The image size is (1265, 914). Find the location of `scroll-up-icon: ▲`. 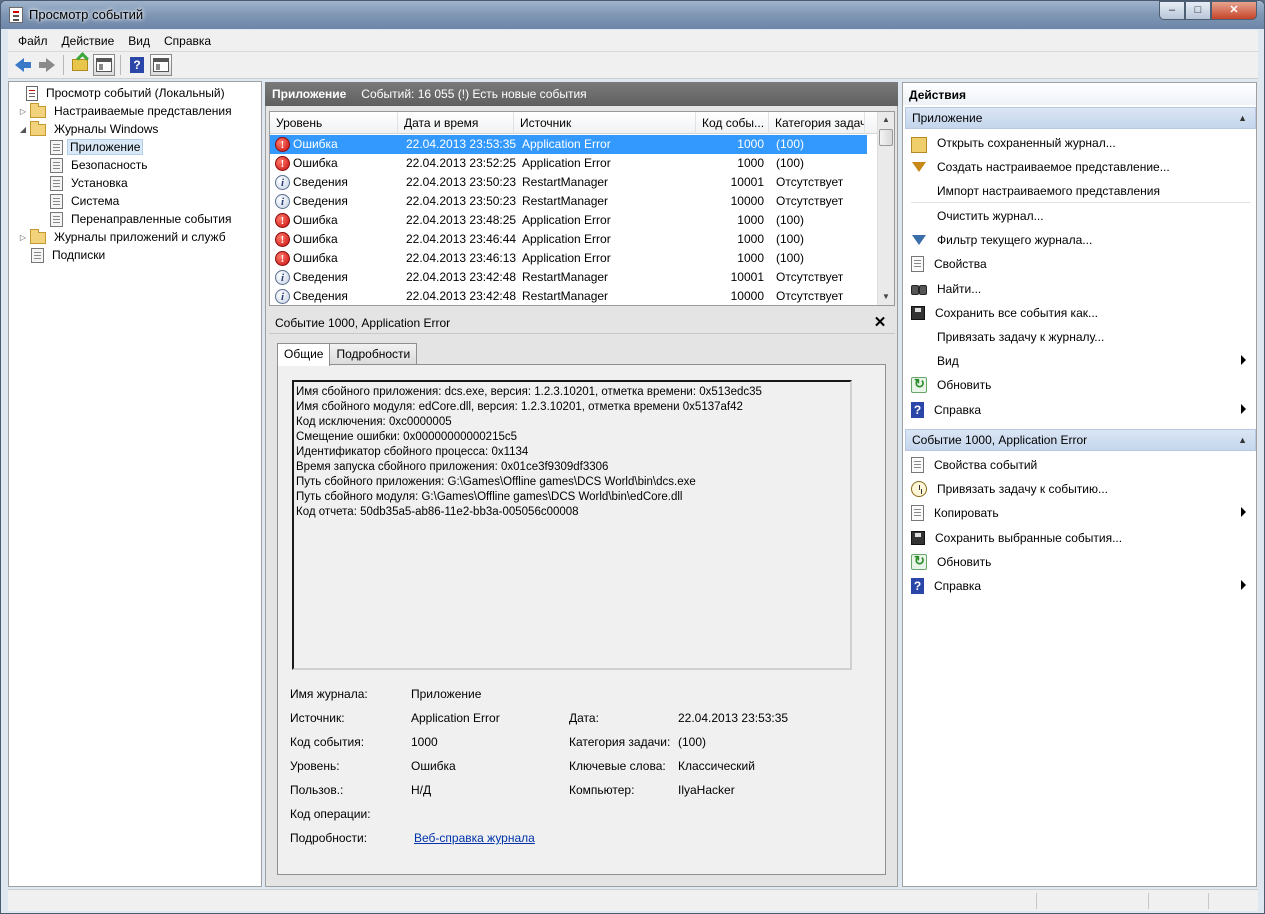

scroll-up-icon: ▲ is located at coordinates (886, 120).